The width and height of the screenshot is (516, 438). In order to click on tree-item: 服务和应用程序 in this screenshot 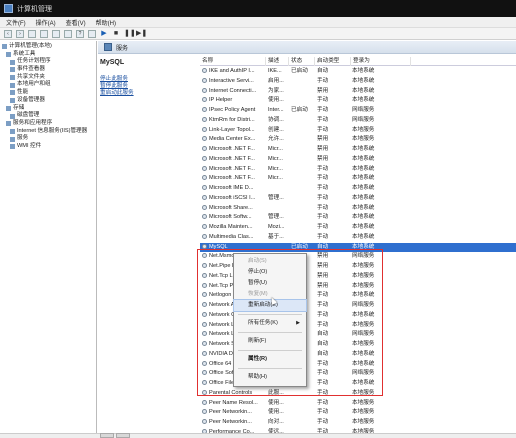, I will do `click(49, 124)`.